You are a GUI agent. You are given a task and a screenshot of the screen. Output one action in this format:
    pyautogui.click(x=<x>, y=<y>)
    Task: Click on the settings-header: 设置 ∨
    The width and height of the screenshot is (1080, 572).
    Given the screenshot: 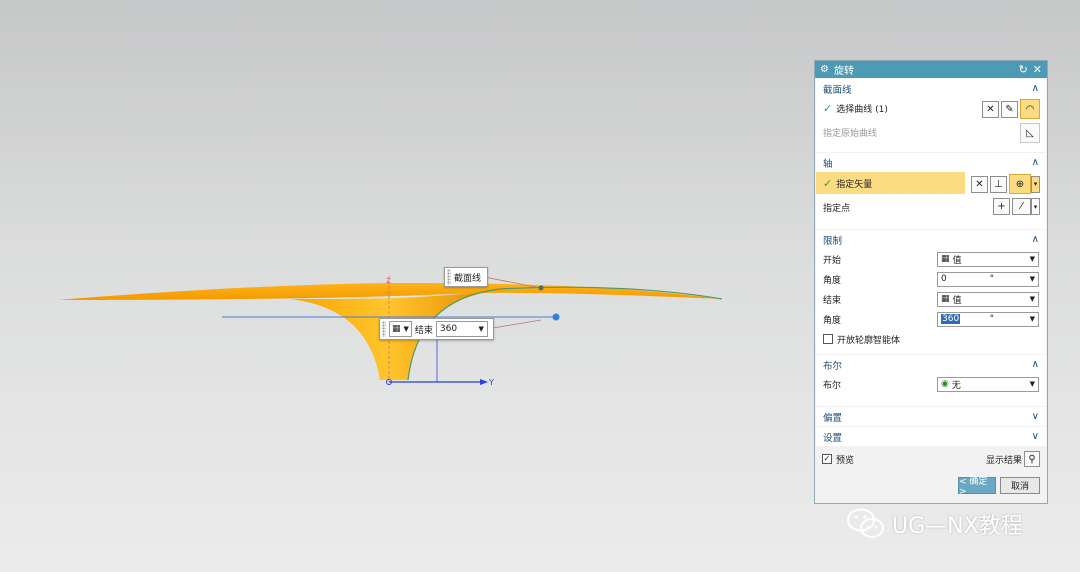 What is the action you would take?
    pyautogui.click(x=931, y=436)
    